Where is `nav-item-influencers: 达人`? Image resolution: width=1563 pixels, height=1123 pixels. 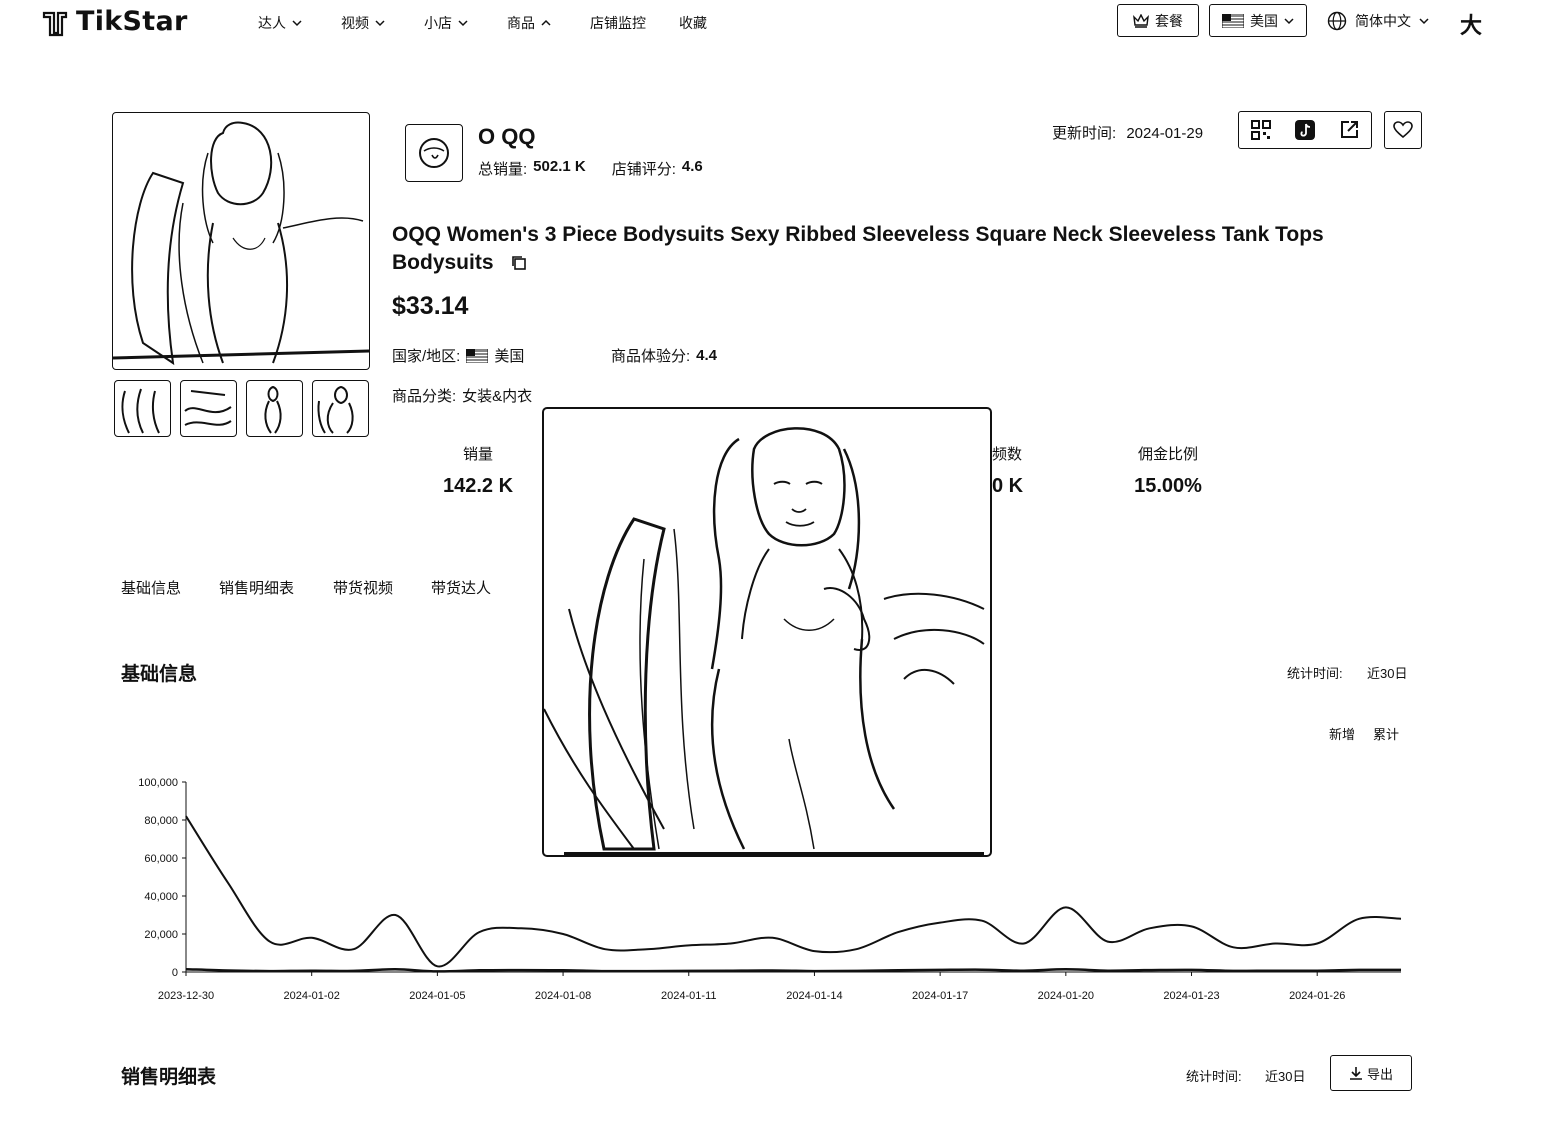
nav-item-influencers: 达人 is located at coordinates (280, 23).